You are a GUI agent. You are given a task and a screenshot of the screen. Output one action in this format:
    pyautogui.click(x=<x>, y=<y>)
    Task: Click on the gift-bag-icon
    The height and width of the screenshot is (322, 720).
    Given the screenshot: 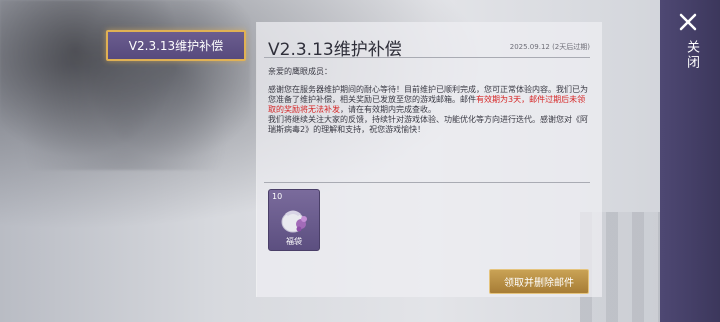 What is the action you would take?
    pyautogui.click(x=294, y=221)
    